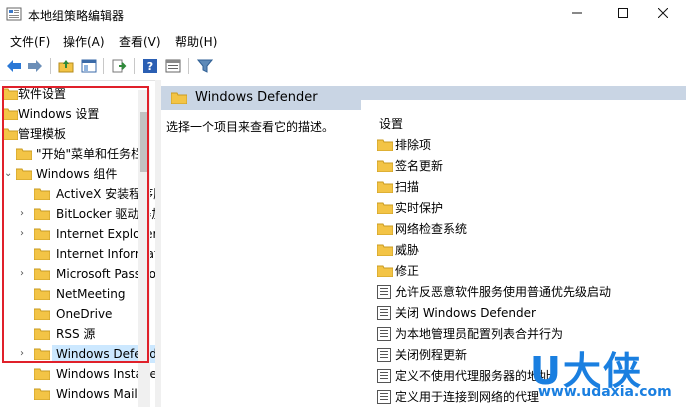 This screenshot has width=686, height=407. Describe the element at coordinates (30, 41) in the screenshot. I see `menu-file: 文件(F)` at that location.